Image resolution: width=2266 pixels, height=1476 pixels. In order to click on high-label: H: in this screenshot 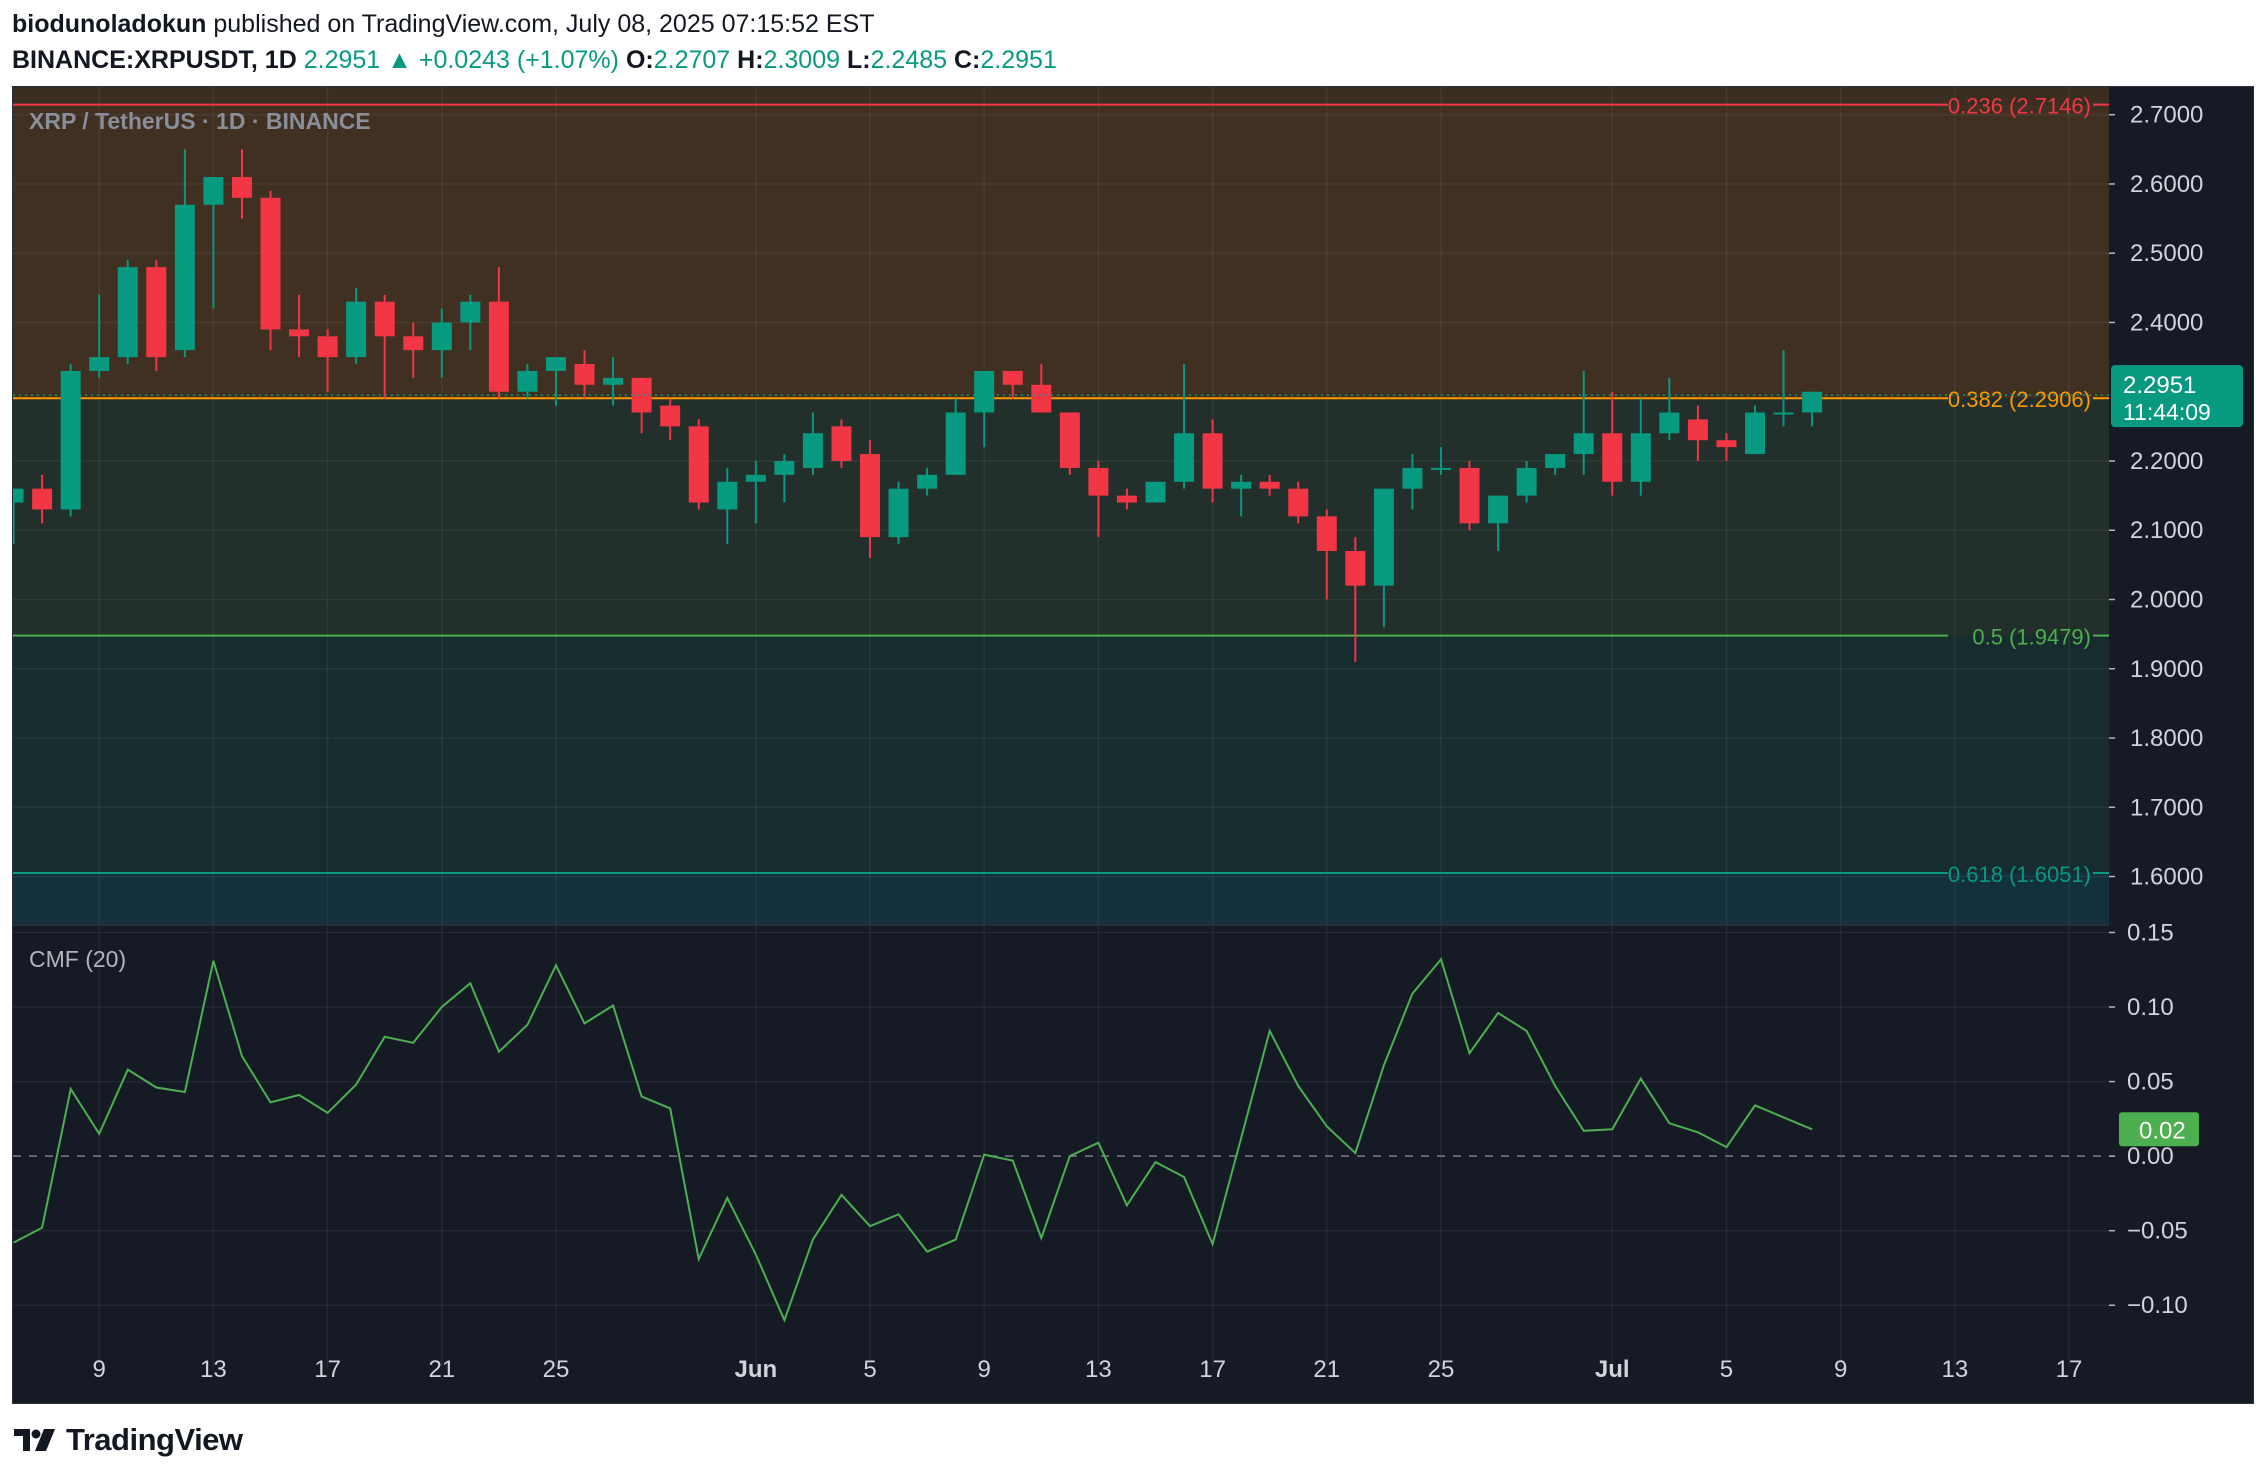, I will do `click(750, 60)`.